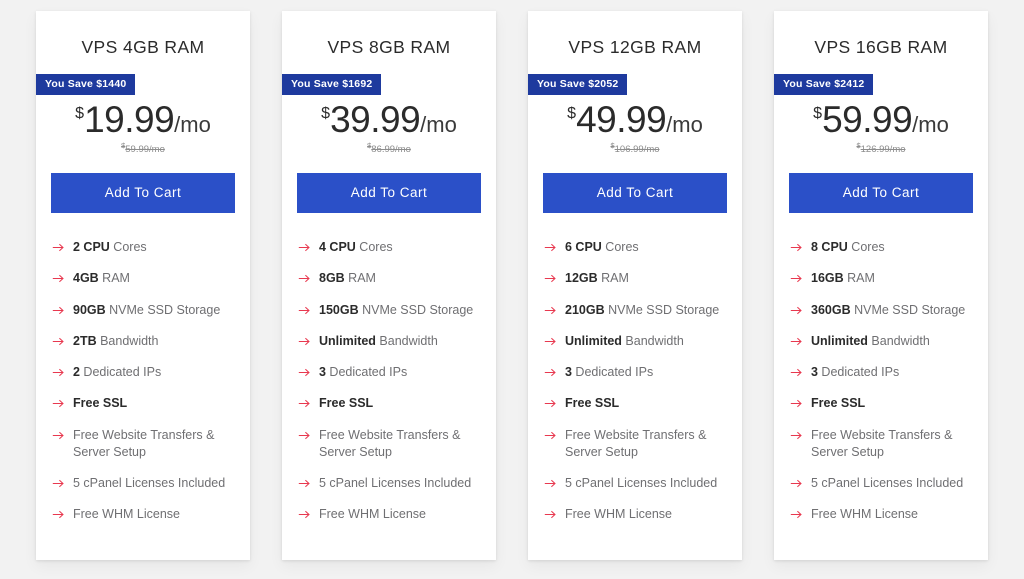 This screenshot has height=579, width=1024. What do you see at coordinates (375, 119) in the screenshot?
I see `price-amount: 39.99` at bounding box center [375, 119].